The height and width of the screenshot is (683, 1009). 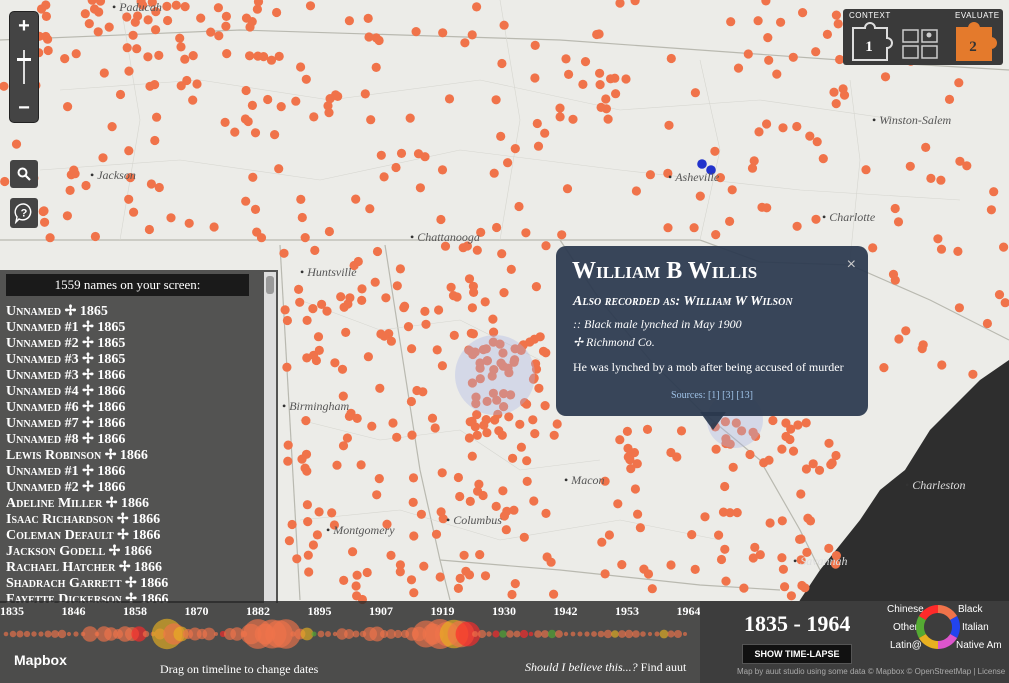 I want to click on mapbox-logo: Mapbox, so click(x=40, y=660).